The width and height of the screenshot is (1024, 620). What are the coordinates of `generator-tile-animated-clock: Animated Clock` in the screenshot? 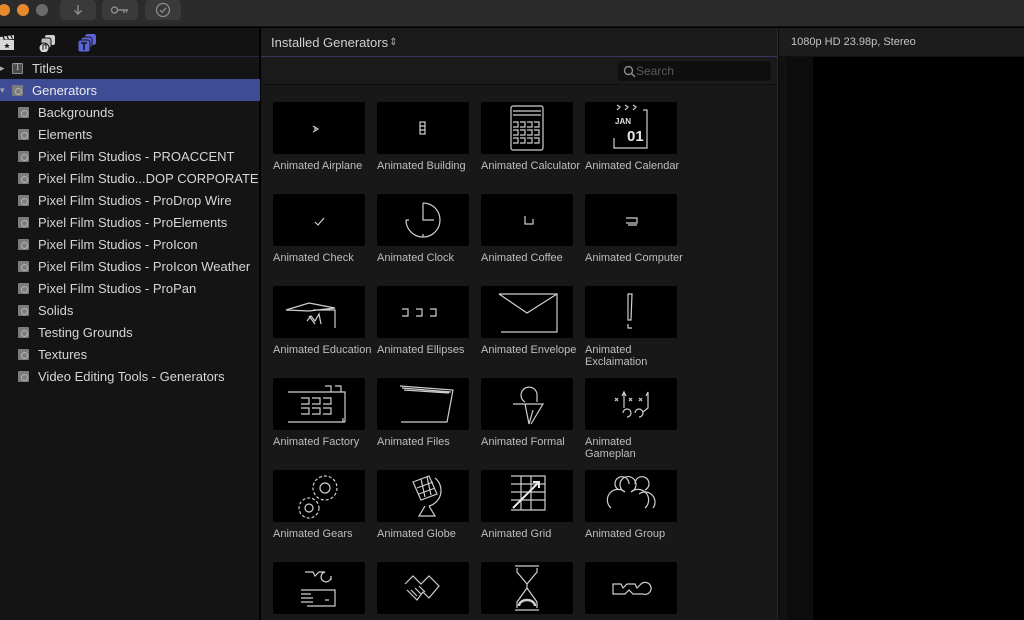 It's located at (424, 229).